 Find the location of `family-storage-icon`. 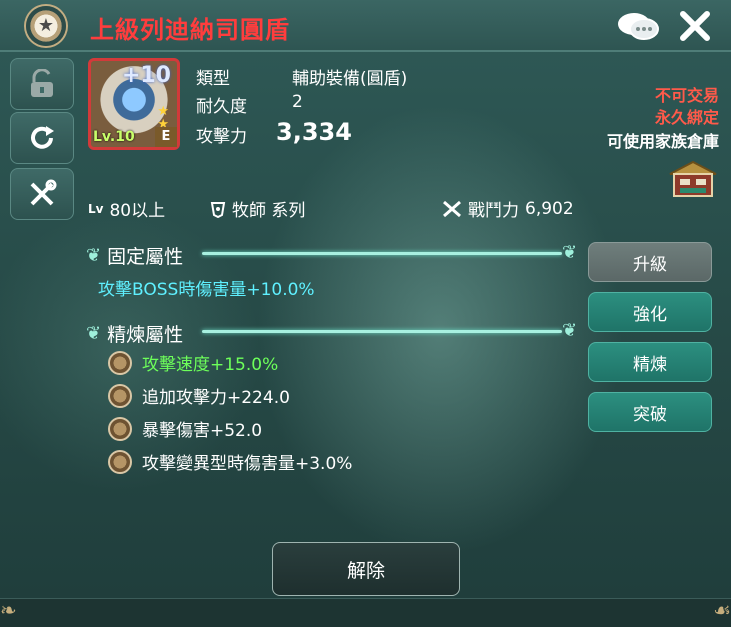

family-storage-icon is located at coordinates (693, 178).